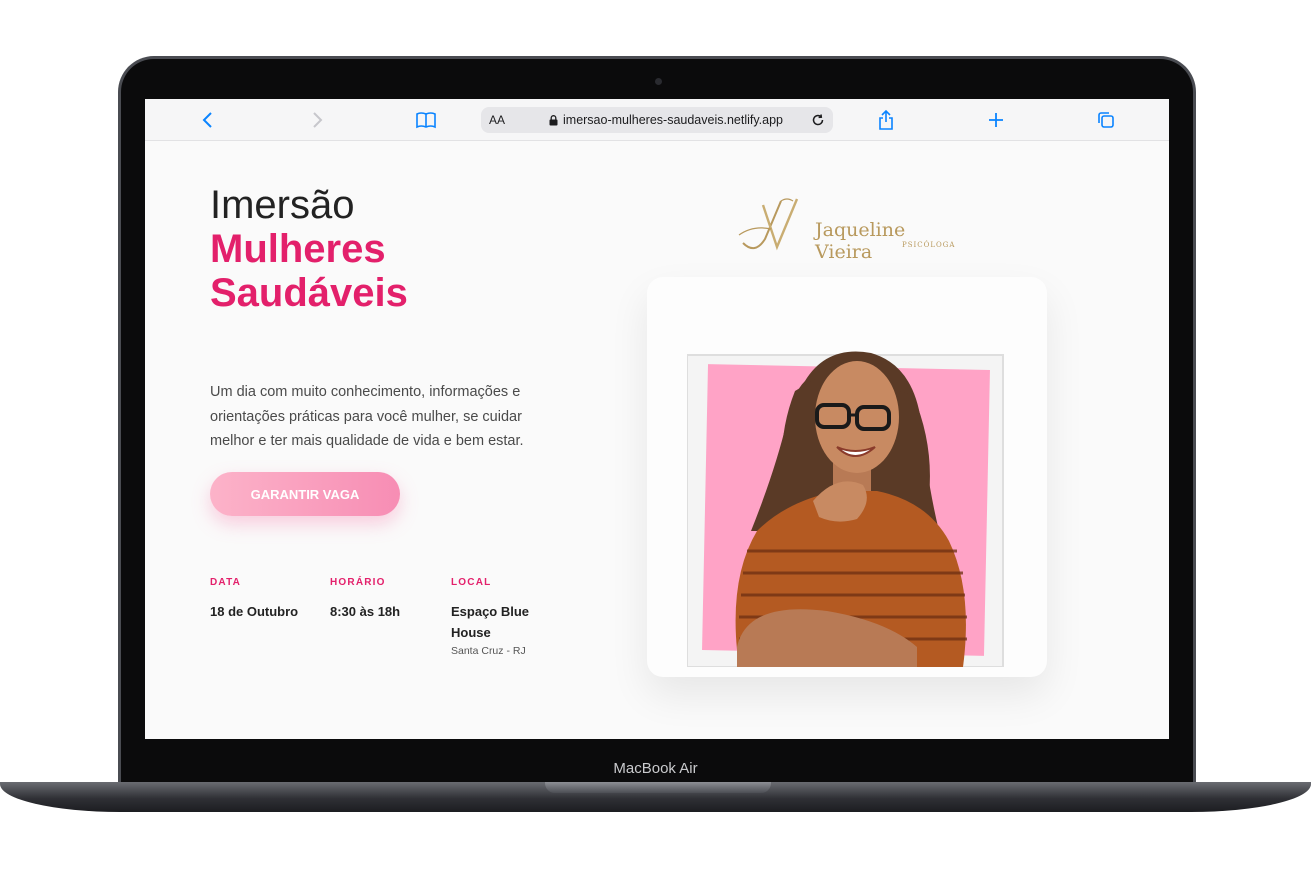  Describe the element at coordinates (658, 787) in the screenshot. I see `laptop-hinge-notch` at that location.